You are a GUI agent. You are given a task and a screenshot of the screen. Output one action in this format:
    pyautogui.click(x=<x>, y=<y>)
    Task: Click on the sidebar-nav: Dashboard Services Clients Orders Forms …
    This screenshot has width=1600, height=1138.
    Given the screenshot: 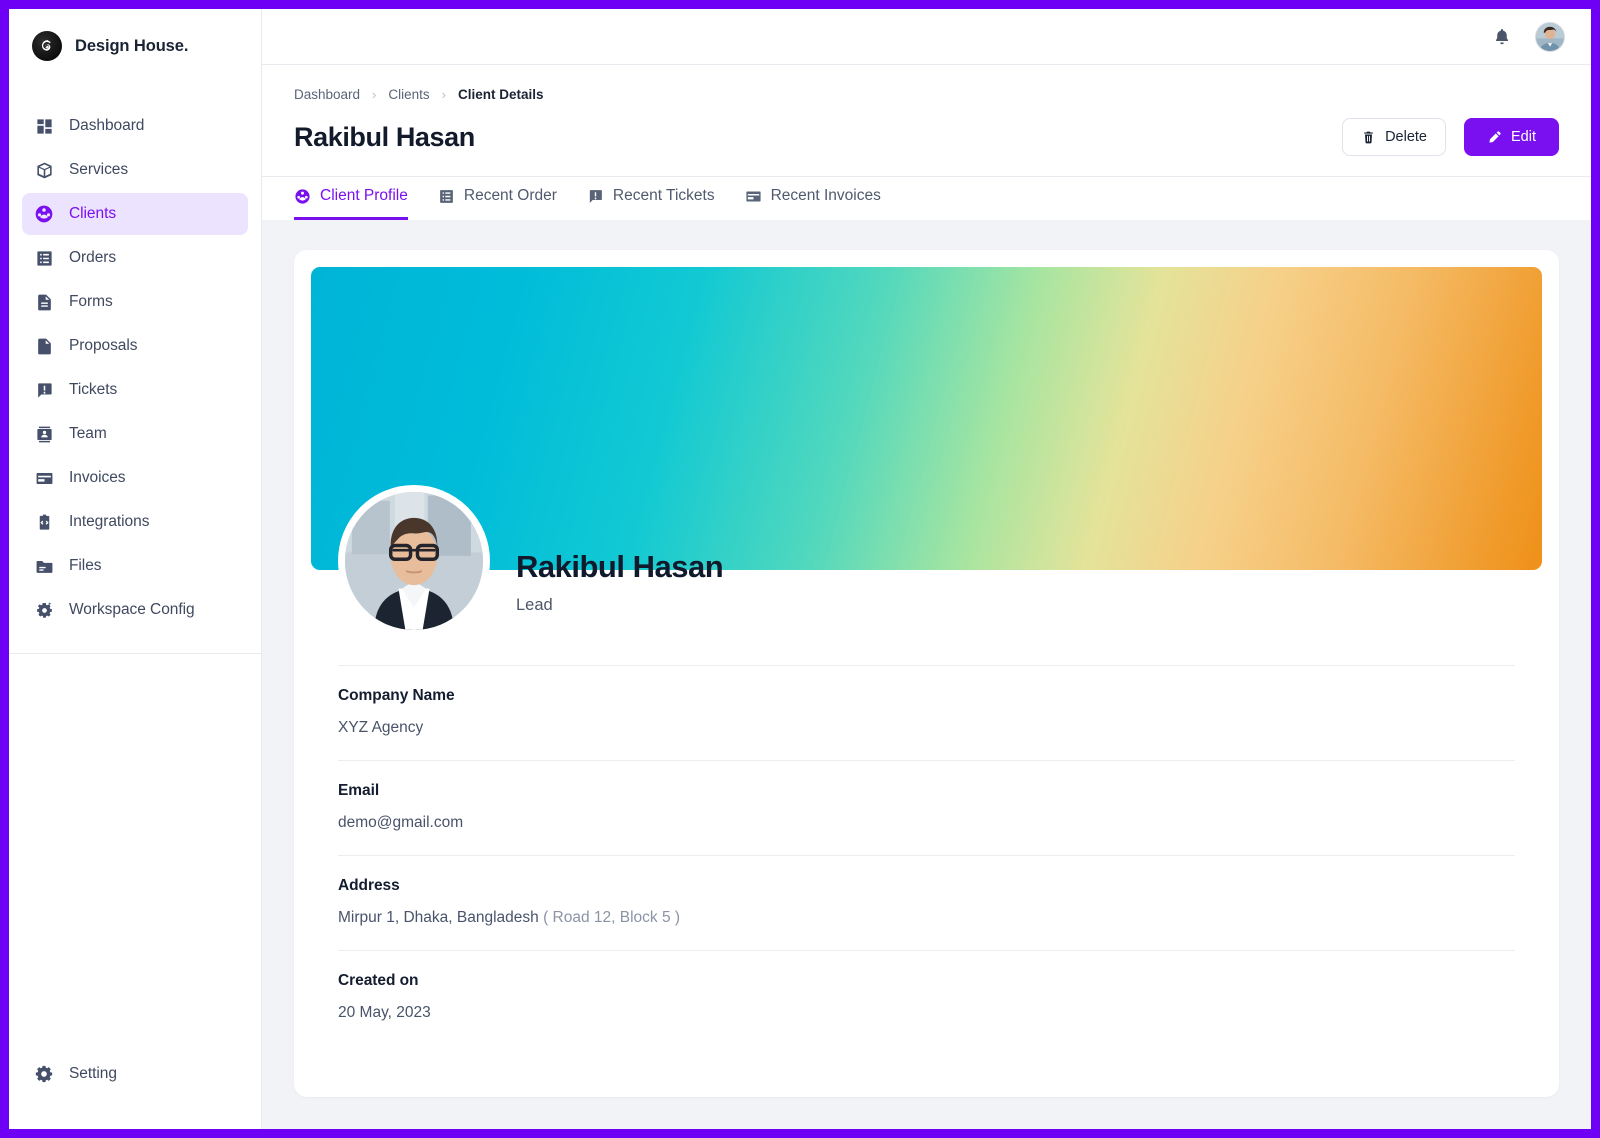 What is the action you would take?
    pyautogui.click(x=135, y=368)
    